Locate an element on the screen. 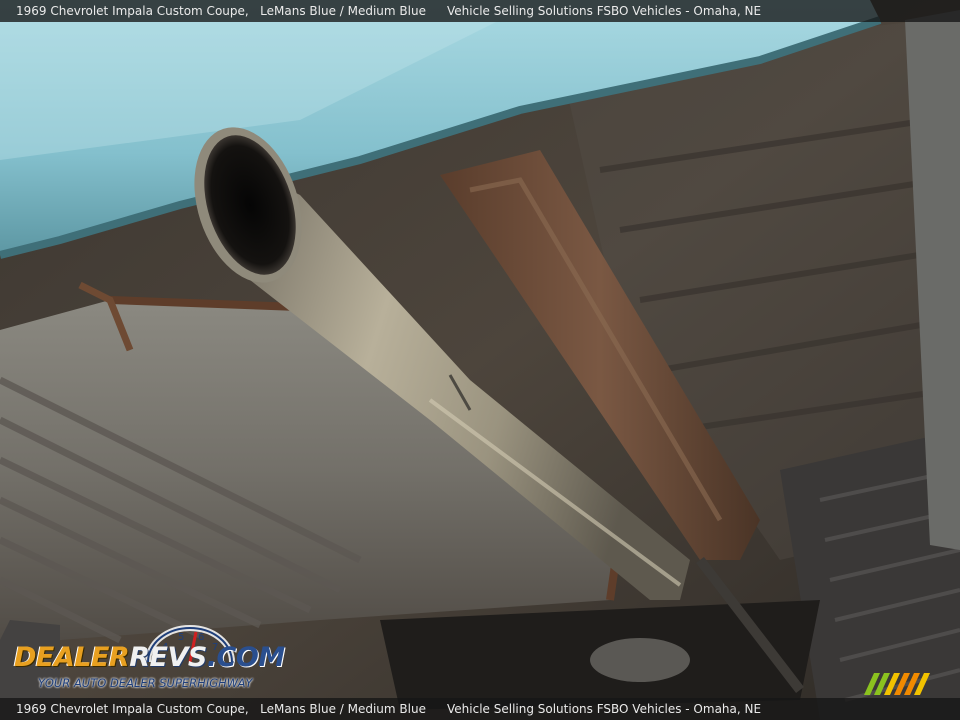  dealerrevs-tagline: YOUR AUTO DEALER SUPERHIGHWAY is located at coordinates (145, 683).